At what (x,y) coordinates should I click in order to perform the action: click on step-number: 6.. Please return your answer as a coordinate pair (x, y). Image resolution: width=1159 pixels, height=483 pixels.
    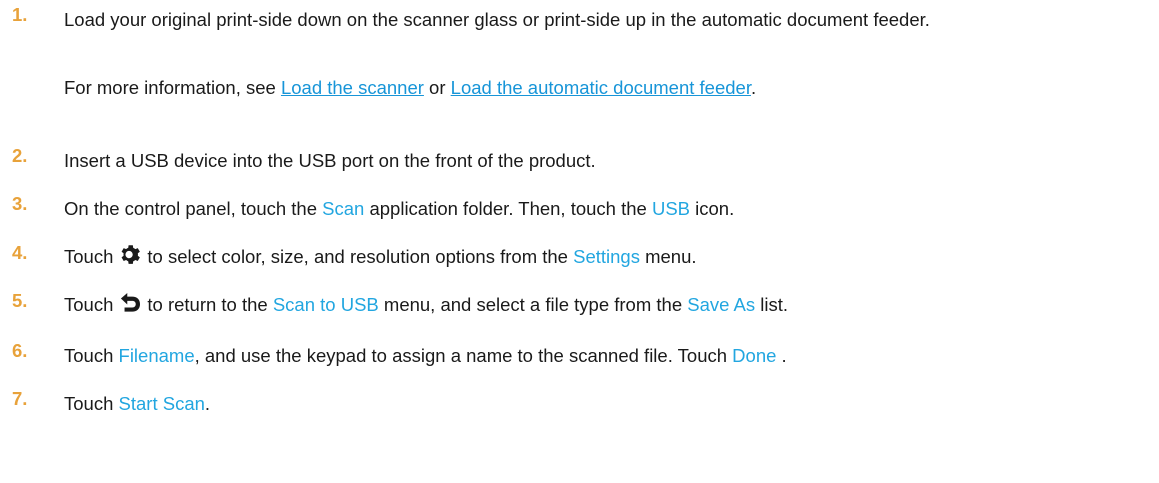
    Looking at the image, I should click on (20, 350).